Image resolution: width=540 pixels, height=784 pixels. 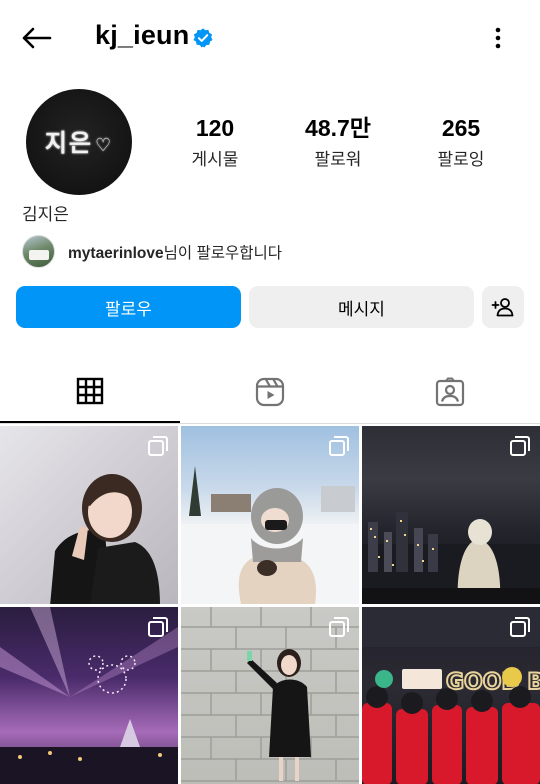 I want to click on tagged-icon, so click(x=450, y=391).